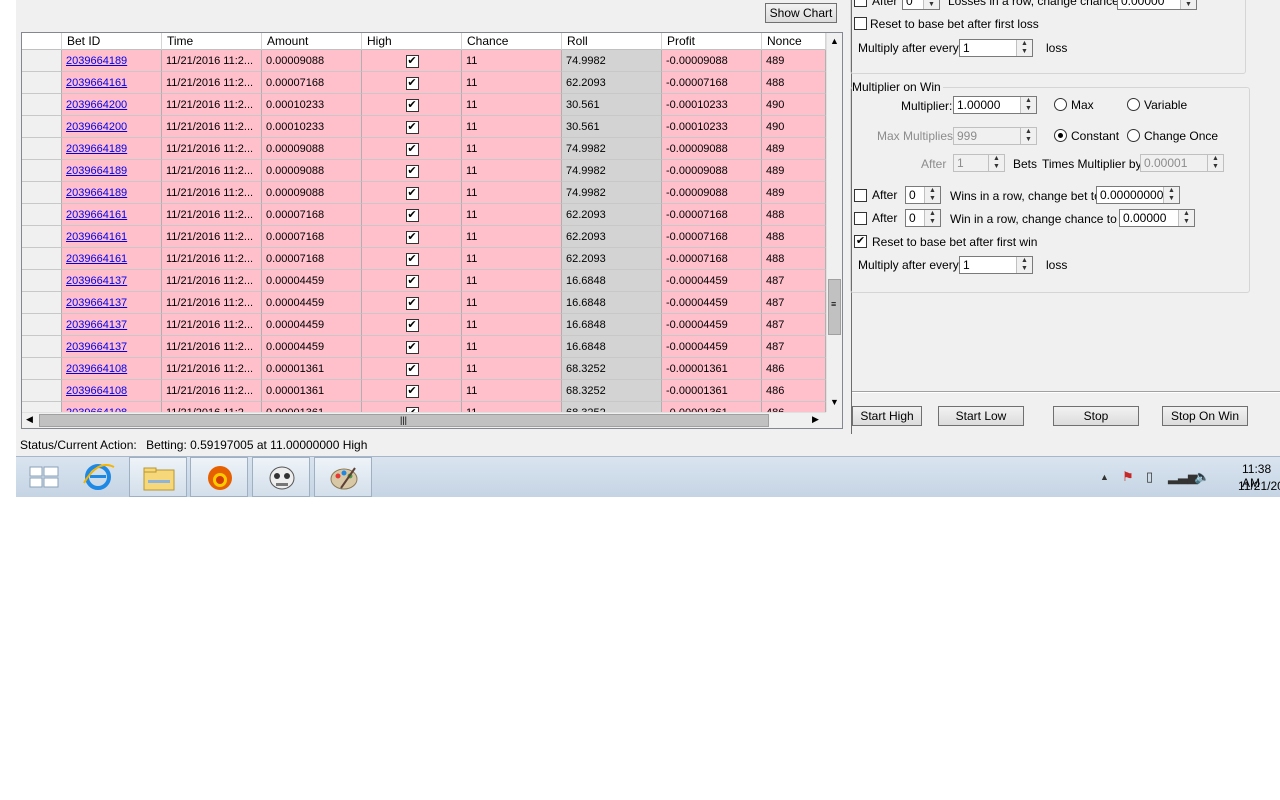 Image resolution: width=1280 pixels, height=800 pixels. I want to click on column-header: Chance, so click(512, 41).